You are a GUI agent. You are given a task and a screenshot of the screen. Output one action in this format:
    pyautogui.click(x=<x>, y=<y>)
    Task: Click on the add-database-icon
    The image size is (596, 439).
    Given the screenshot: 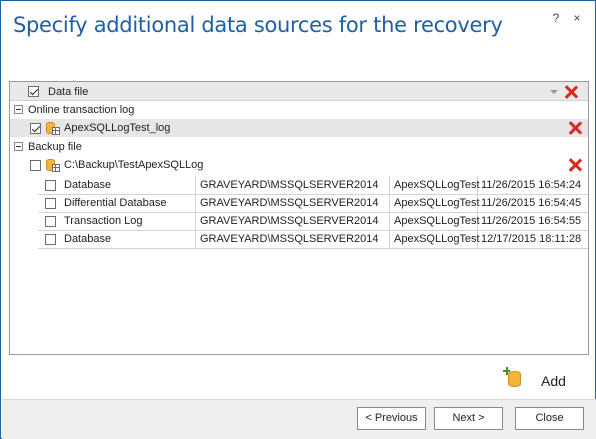 What is the action you would take?
    pyautogui.click(x=513, y=377)
    